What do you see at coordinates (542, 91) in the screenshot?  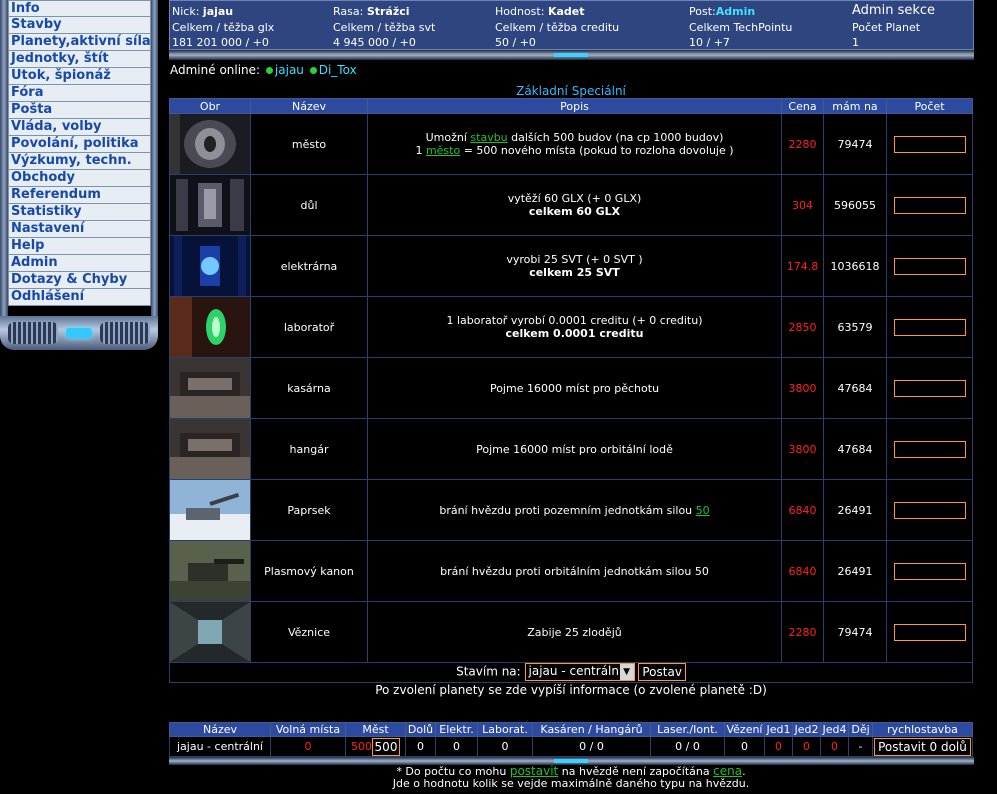 I see `tab-basic: Základní` at bounding box center [542, 91].